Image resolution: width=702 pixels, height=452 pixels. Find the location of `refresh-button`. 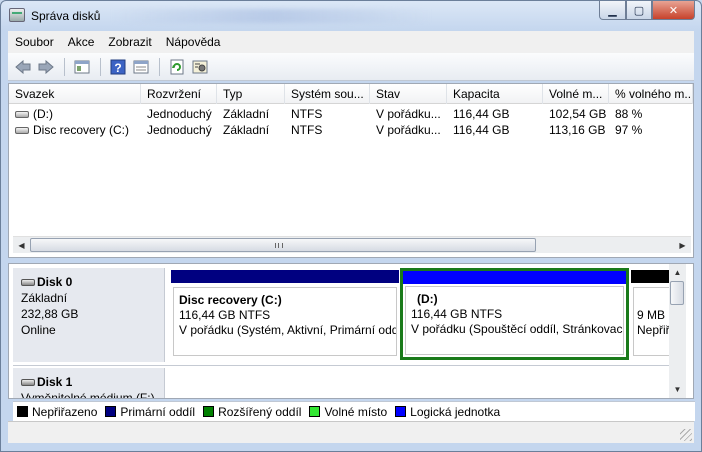

refresh-button is located at coordinates (177, 67).